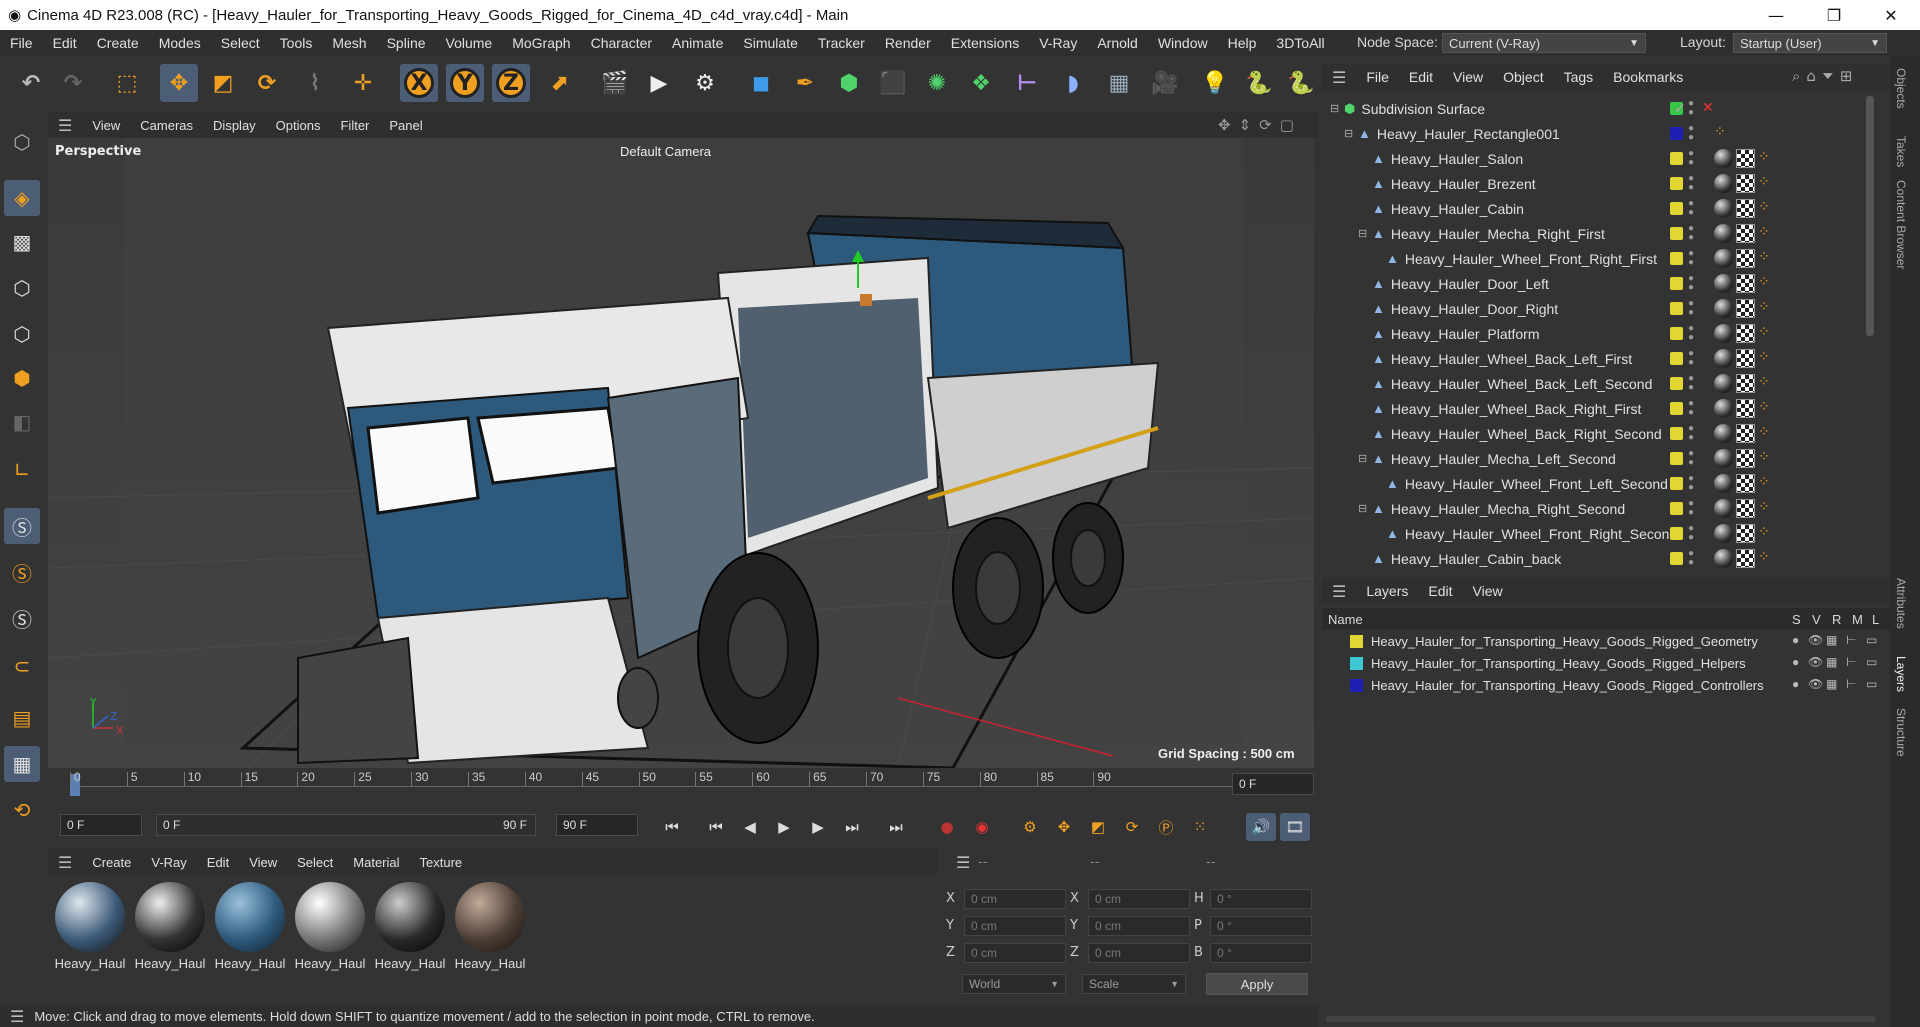  Describe the element at coordinates (1064, 827) in the screenshot. I see `key-position-icon: ✥` at that location.